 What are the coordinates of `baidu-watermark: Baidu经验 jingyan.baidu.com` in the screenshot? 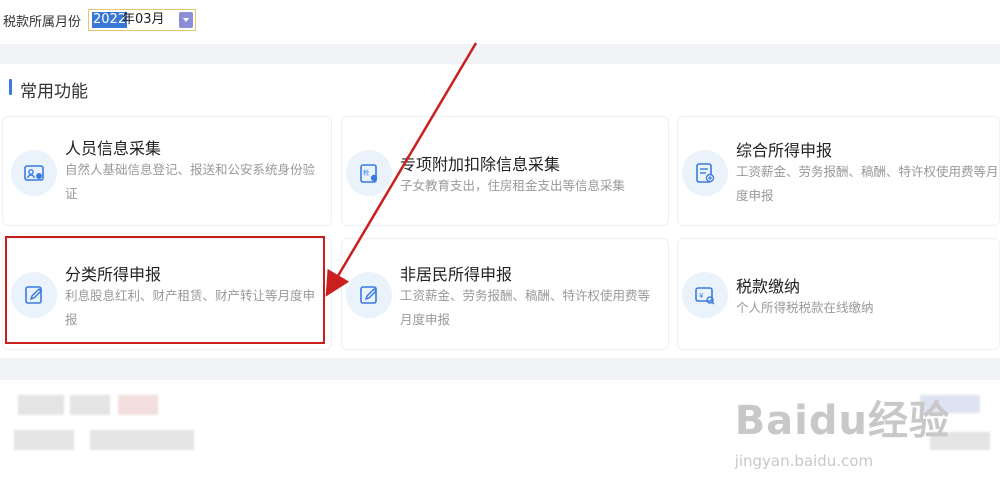 It's located at (842, 429).